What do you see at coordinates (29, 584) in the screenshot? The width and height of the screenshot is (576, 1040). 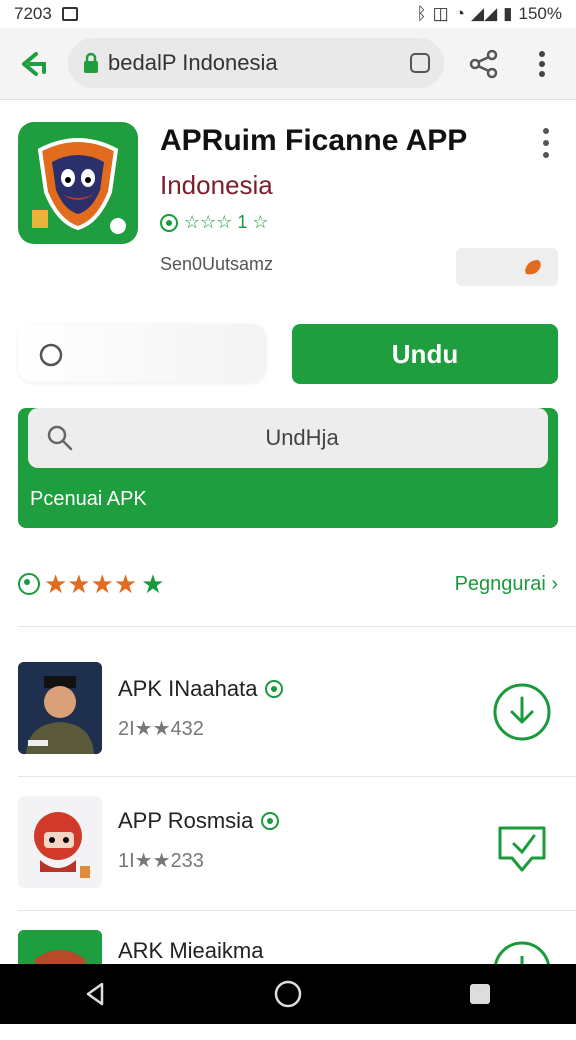 I see `rating-summary-icon` at bounding box center [29, 584].